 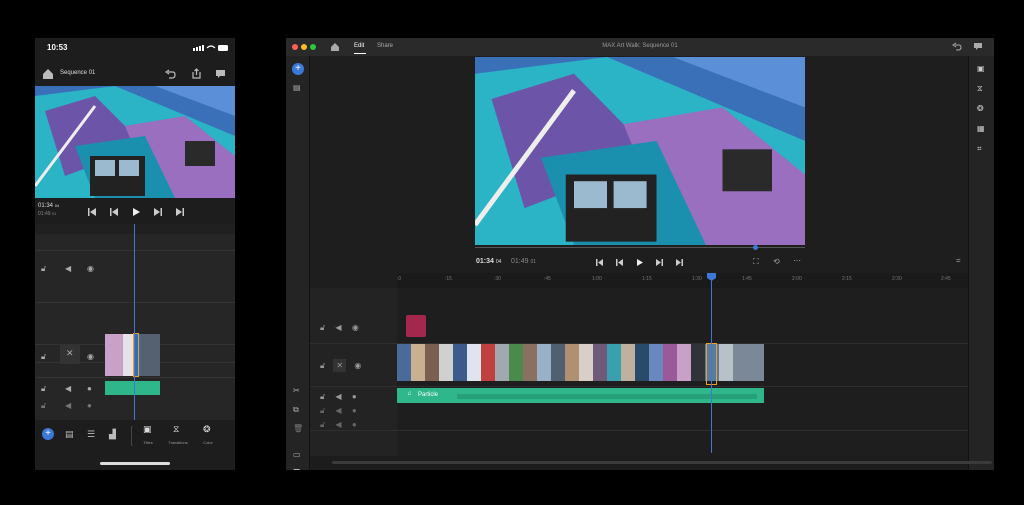 What do you see at coordinates (132, 388) in the screenshot?
I see `audio-clip` at bounding box center [132, 388].